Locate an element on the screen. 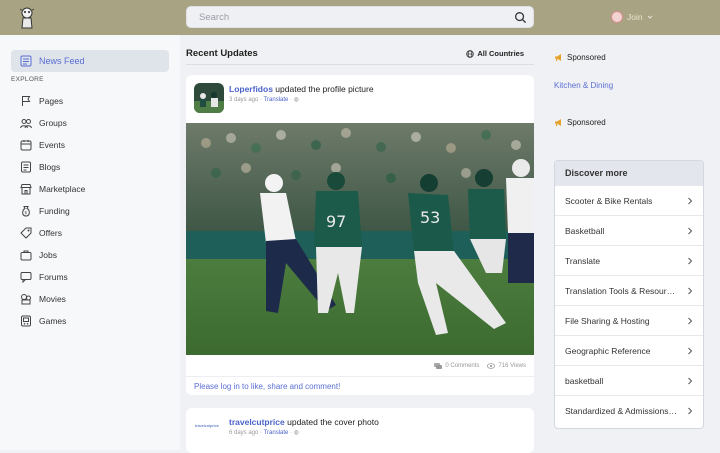  discover-item: File Sharing & Hosting is located at coordinates (629, 320).